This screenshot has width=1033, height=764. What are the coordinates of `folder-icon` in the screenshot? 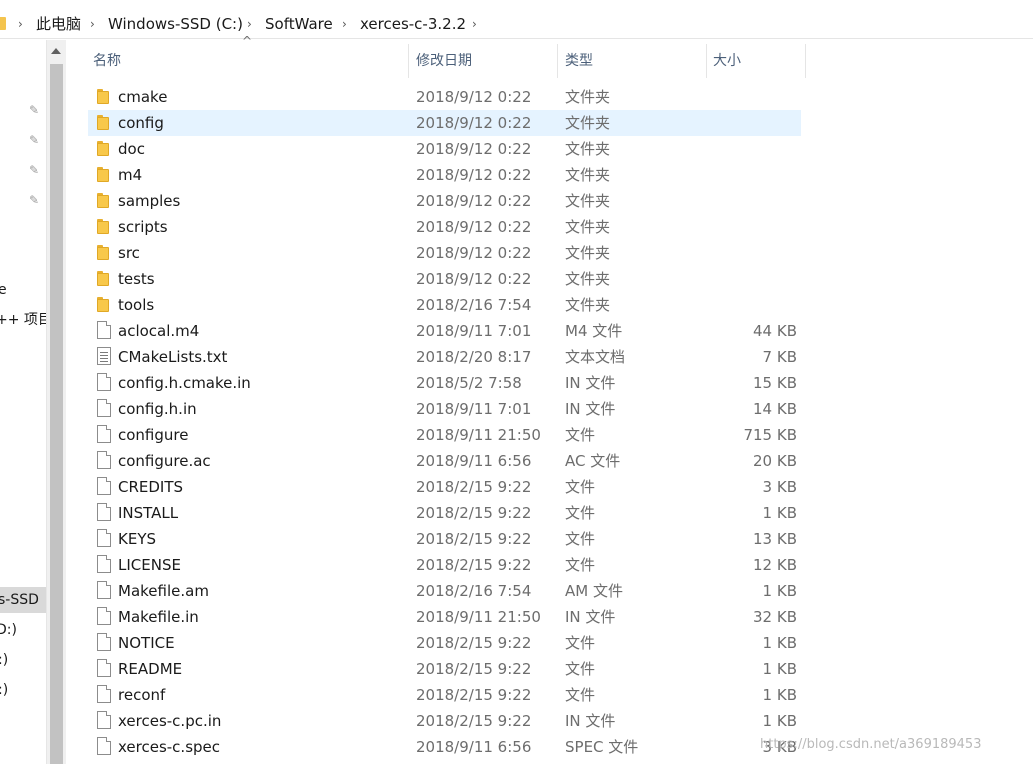 It's located at (103, 252).